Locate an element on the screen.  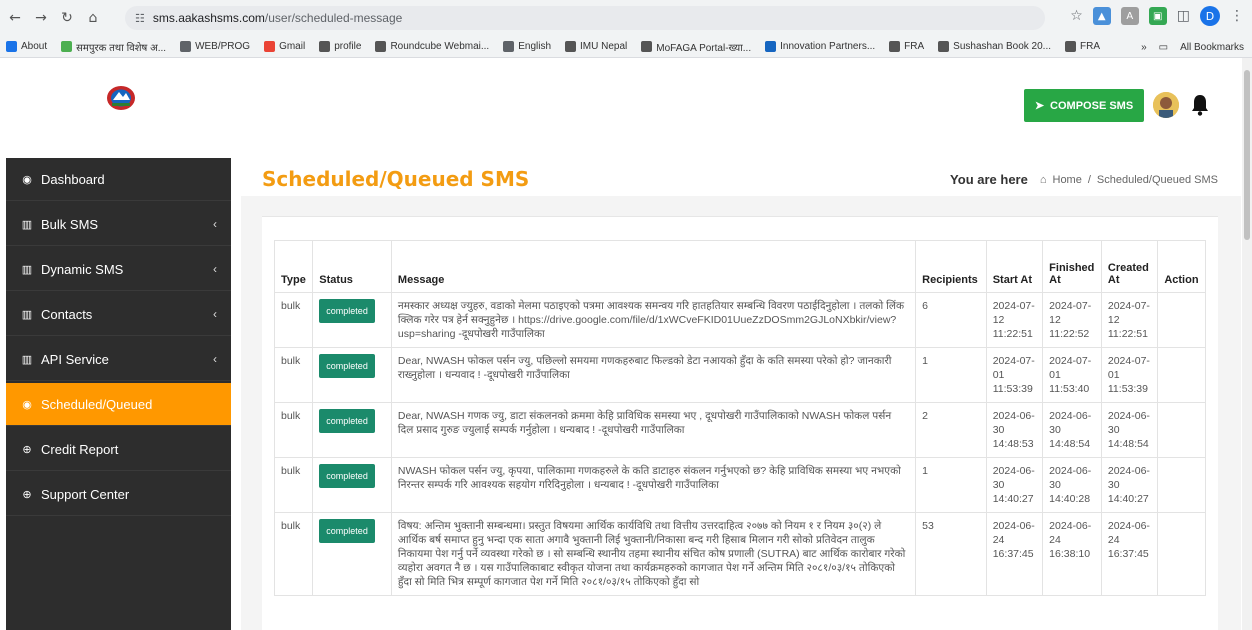
cell-recipients: 2 is located at coordinates (951, 430).